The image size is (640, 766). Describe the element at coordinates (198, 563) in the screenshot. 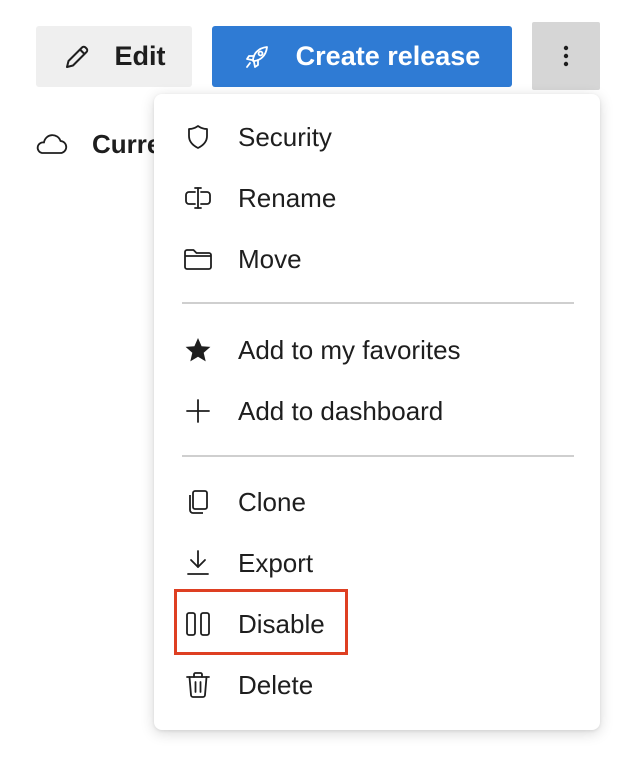

I see `download-icon` at that location.